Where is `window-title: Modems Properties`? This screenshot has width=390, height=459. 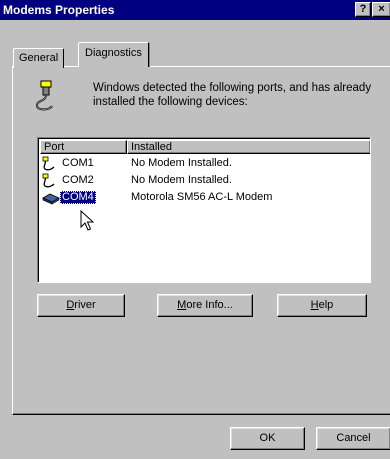
window-title: Modems Properties is located at coordinates (59, 10).